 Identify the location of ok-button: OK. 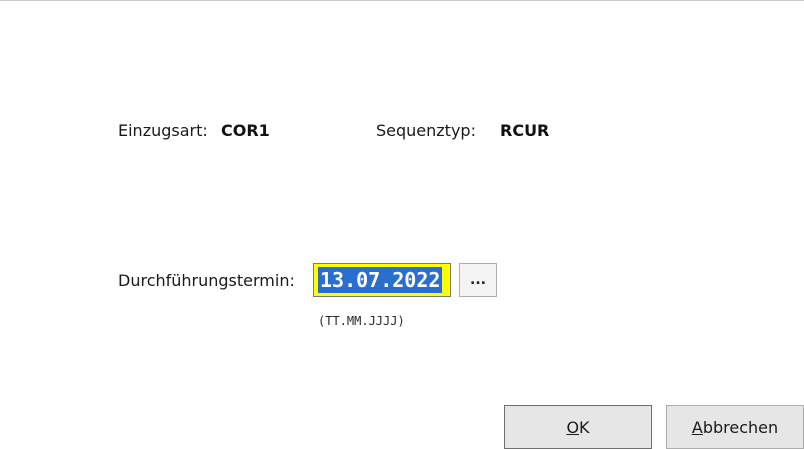
(578, 427).